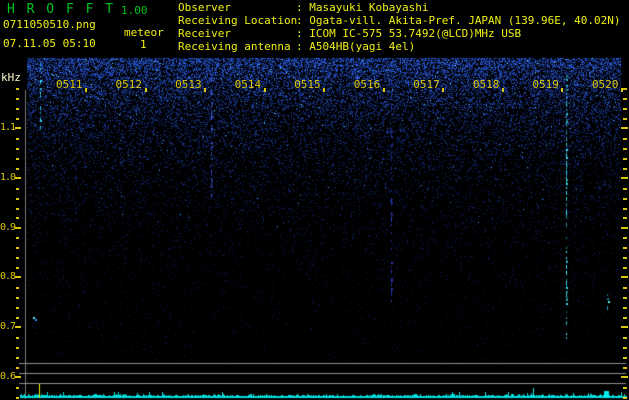 This screenshot has height=400, width=629. What do you see at coordinates (8, 177) in the screenshot?
I see `frequency-label: 1.0` at bounding box center [8, 177].